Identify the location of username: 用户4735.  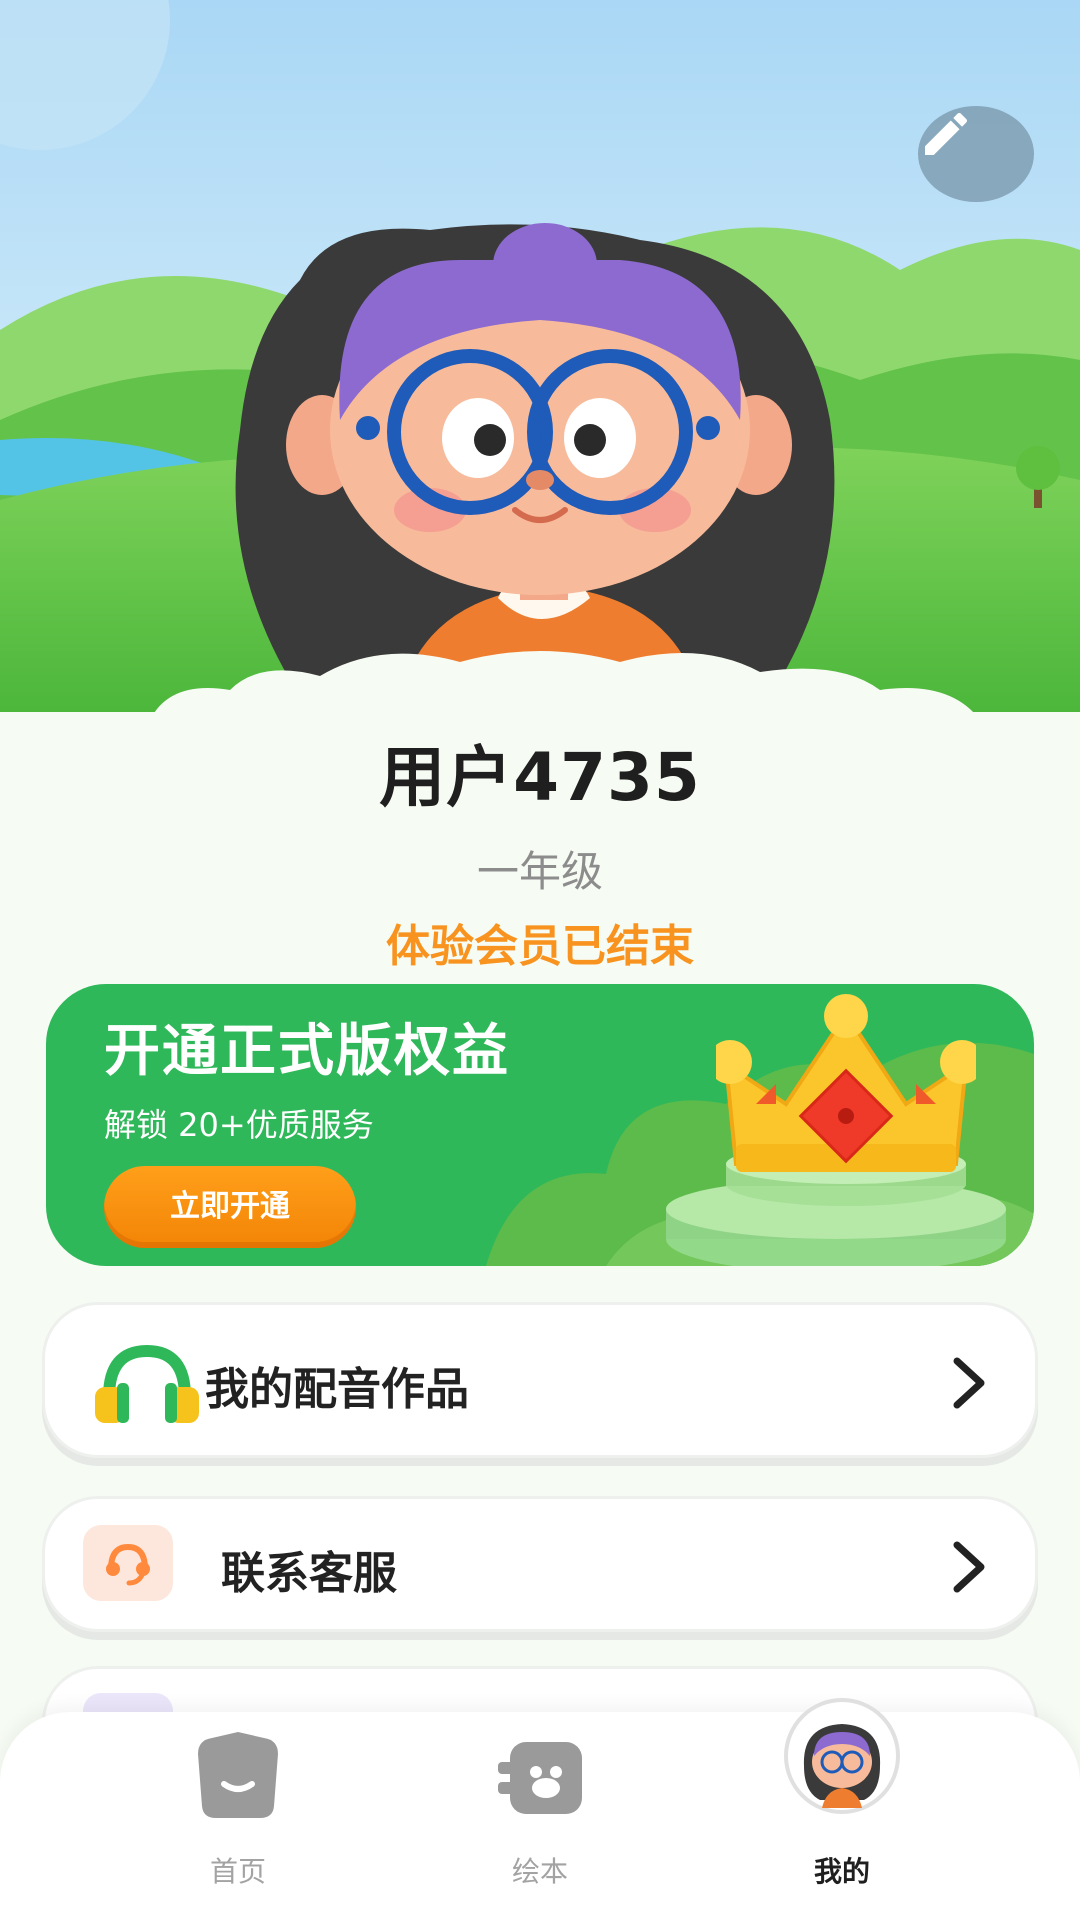
(540, 777).